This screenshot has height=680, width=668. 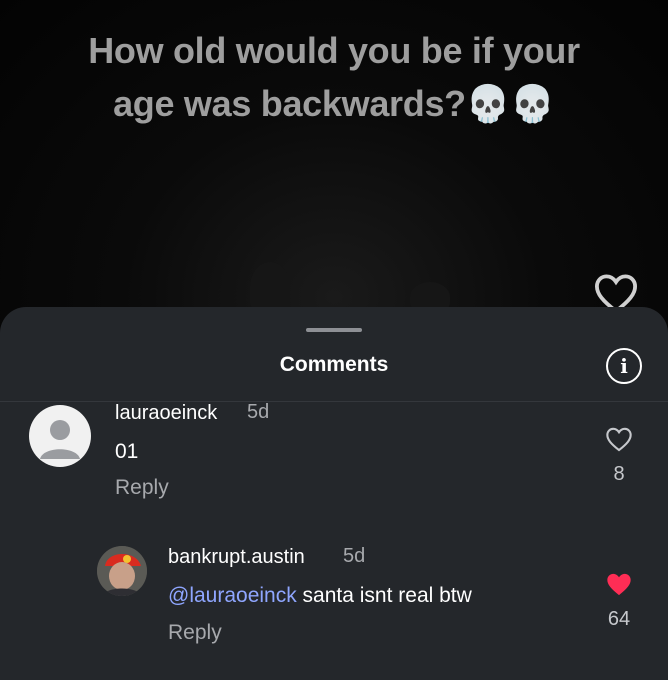 What do you see at coordinates (619, 619) in the screenshot?
I see `like-count: 64` at bounding box center [619, 619].